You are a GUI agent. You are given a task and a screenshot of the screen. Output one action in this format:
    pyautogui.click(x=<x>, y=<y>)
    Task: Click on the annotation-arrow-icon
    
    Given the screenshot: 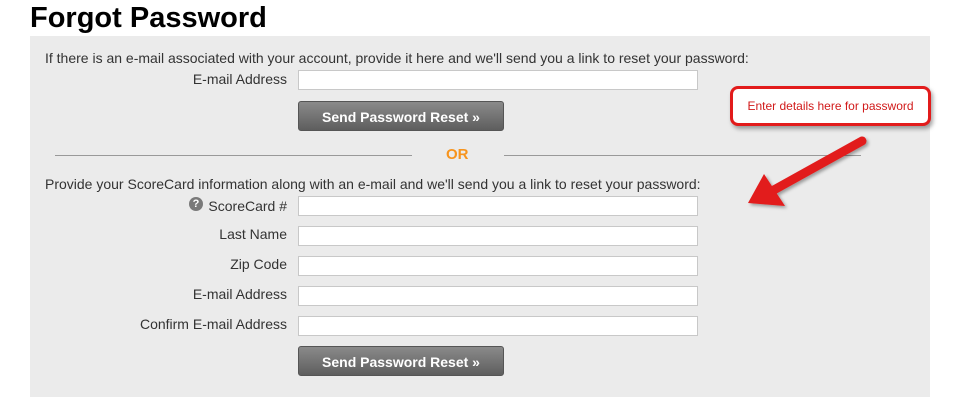 What is the action you would take?
    pyautogui.click(x=807, y=171)
    